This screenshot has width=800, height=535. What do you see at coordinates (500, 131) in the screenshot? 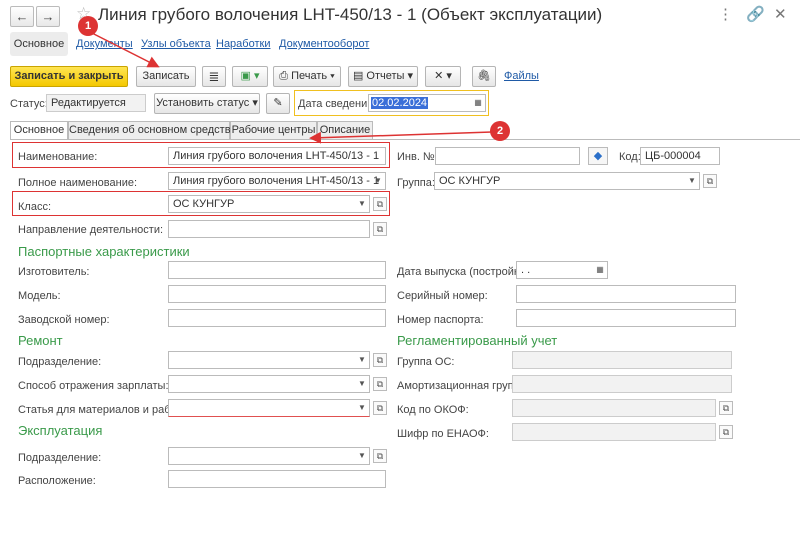
I see `annotation-badge-2: 2` at bounding box center [500, 131].